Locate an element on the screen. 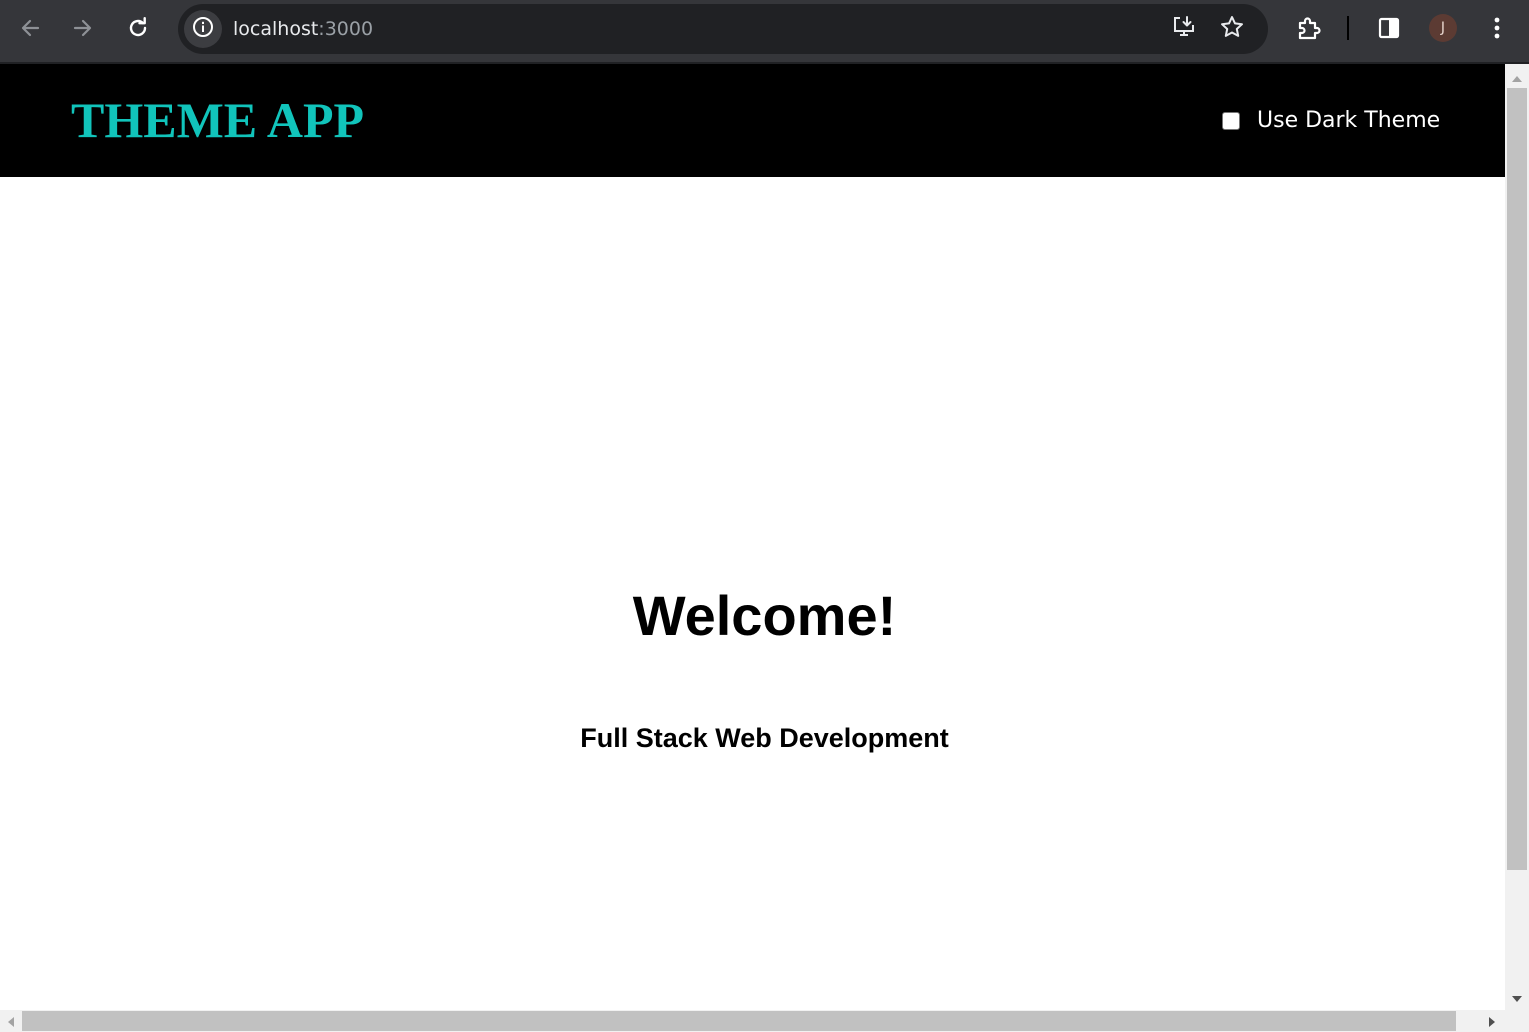 This screenshot has height=1032, width=1529. subtitle-heading: Full Stack Web Development is located at coordinates (764, 738).